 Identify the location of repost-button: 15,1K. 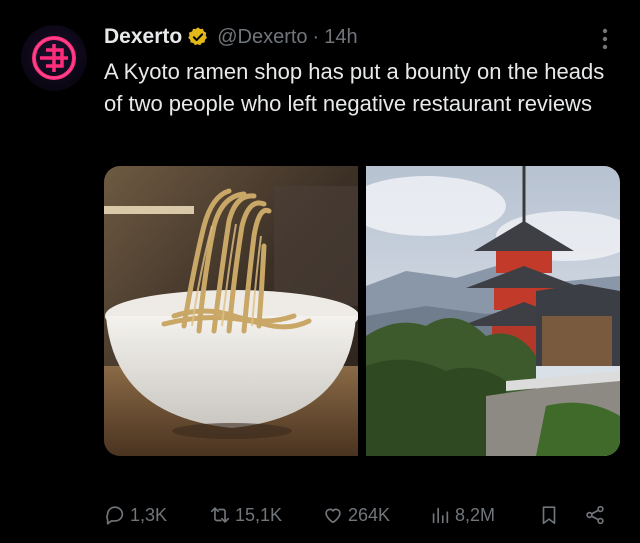
(245, 515).